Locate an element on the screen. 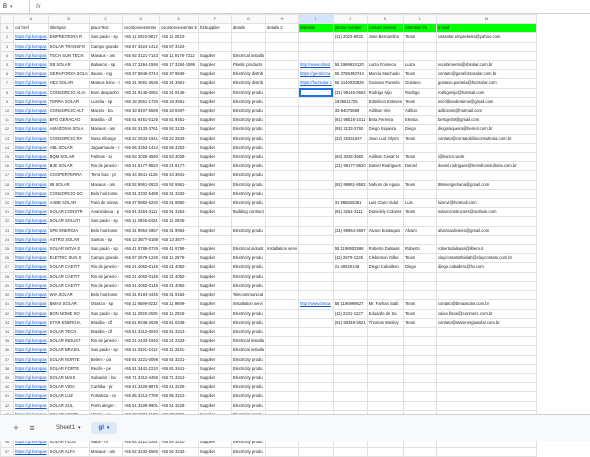 Image resolution: width=590 pixels, height=457 pixels. table-cell: Roberto is located at coordinates (419, 249).